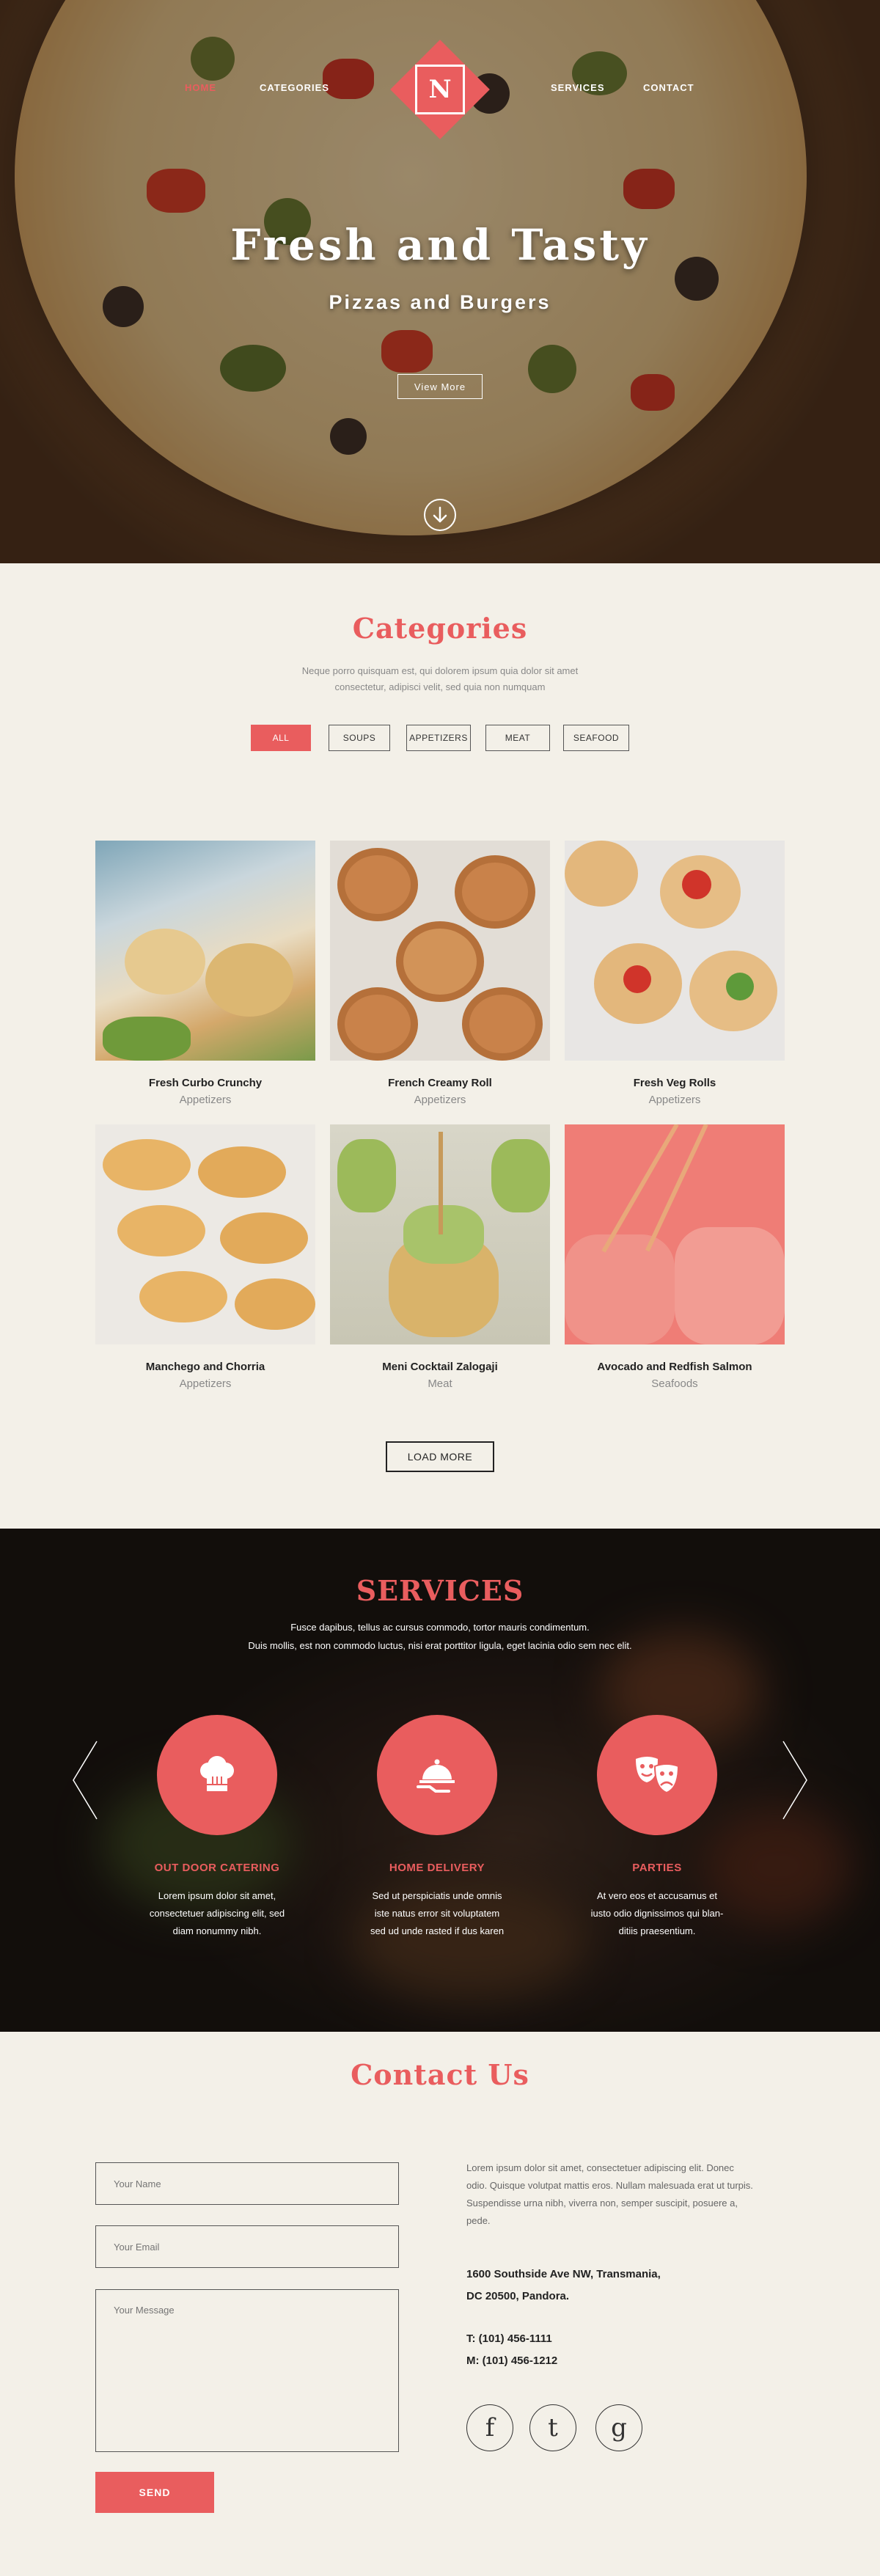 The width and height of the screenshot is (880, 2576). What do you see at coordinates (440, 1456) in the screenshot?
I see `load-more-button: LOAD MORE` at bounding box center [440, 1456].